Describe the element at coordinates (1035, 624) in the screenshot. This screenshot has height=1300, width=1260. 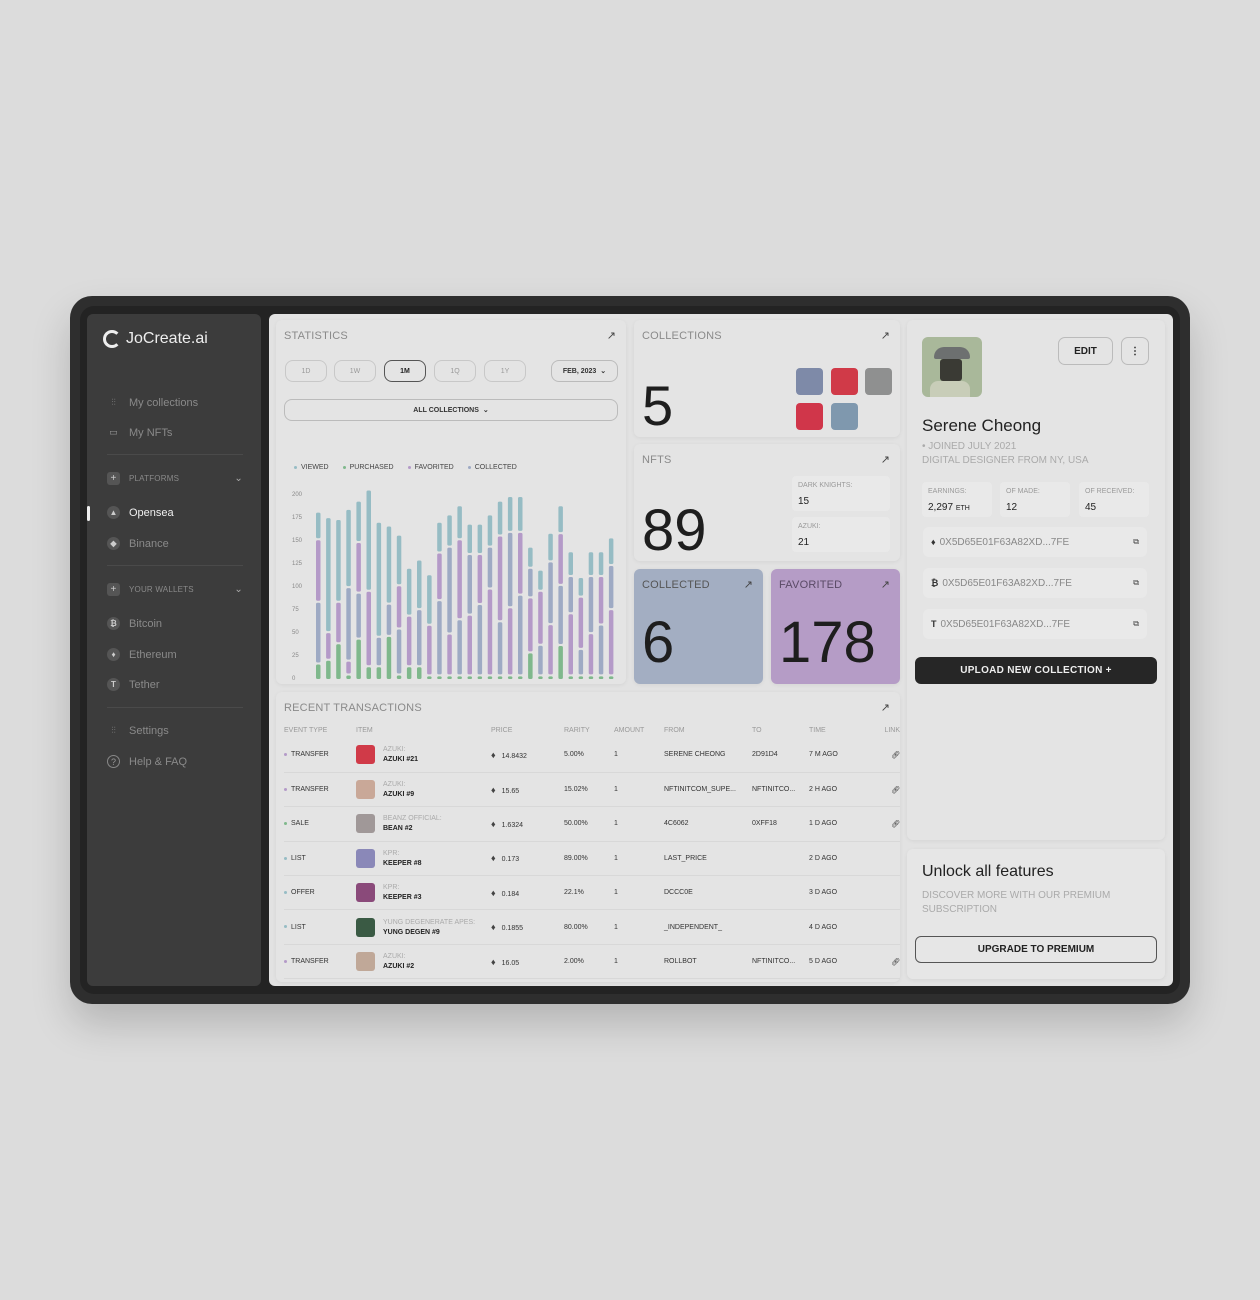
I see `wallet-address-tether: T 0X5D65E01F63A82XD...7FE ⧉` at that location.